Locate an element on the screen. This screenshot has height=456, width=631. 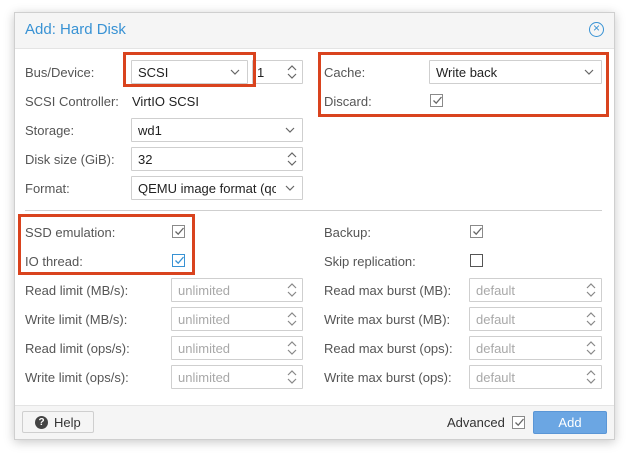
device-number-field: 1 is located at coordinates (277, 72).